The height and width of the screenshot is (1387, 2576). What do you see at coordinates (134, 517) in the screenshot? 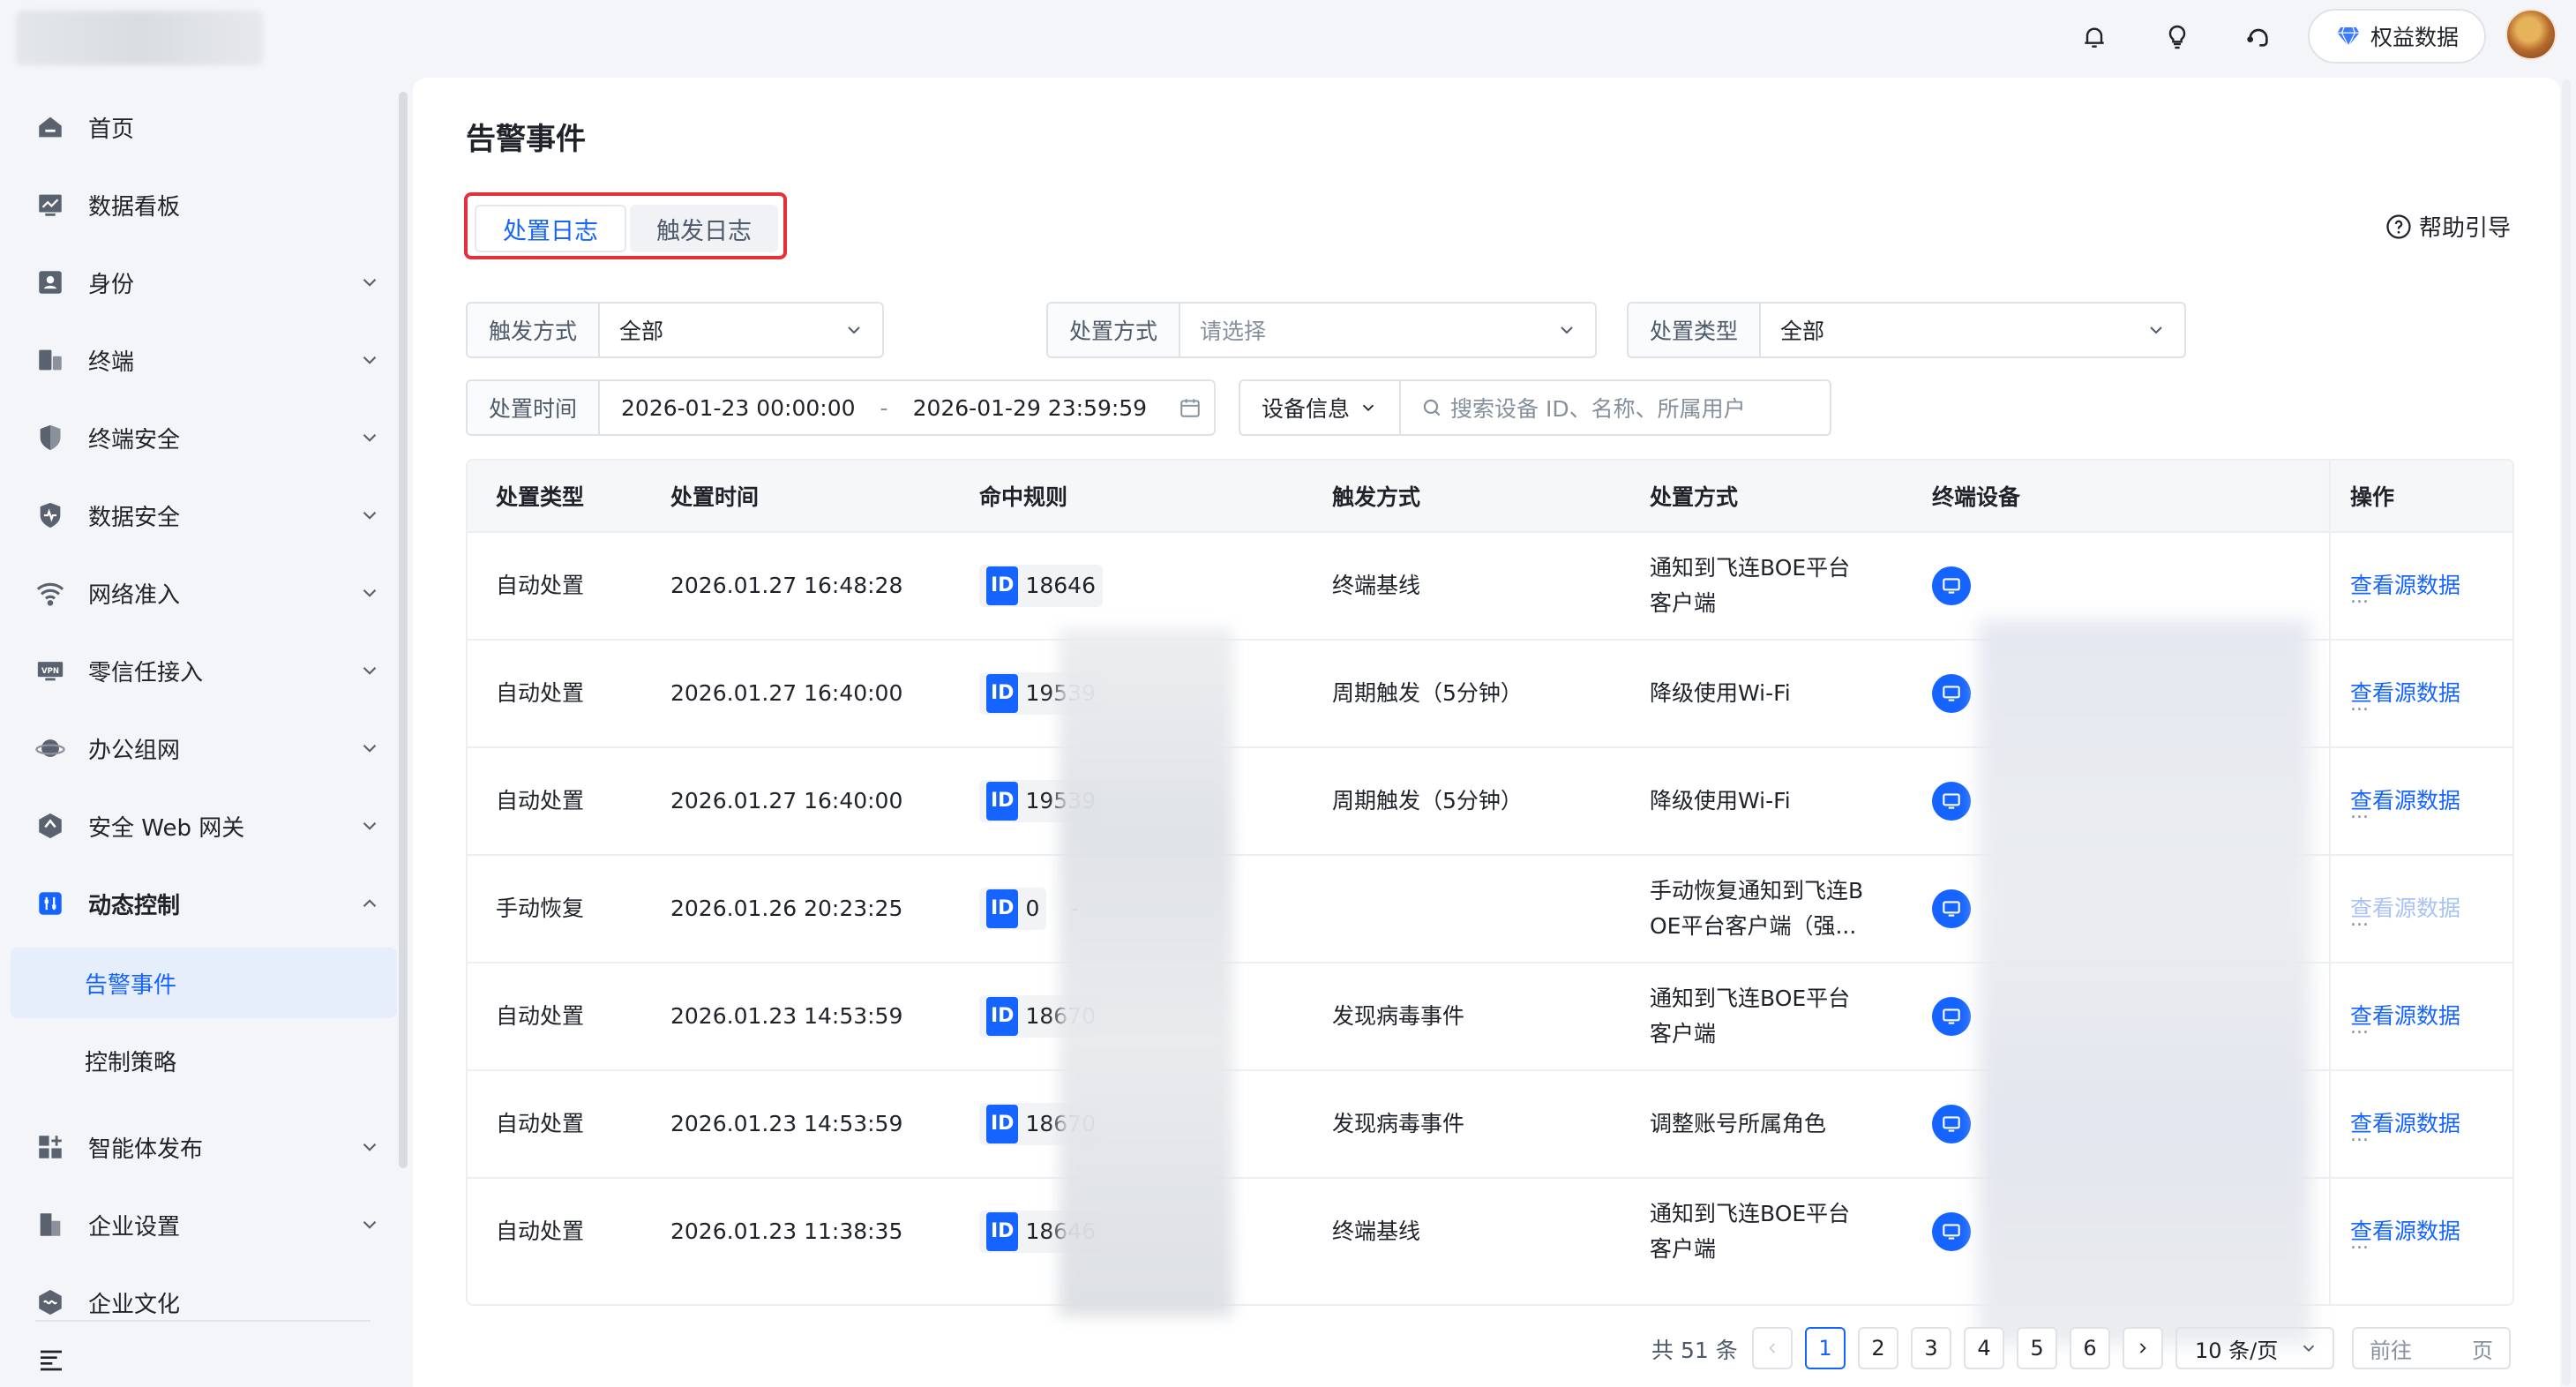
I see `sidebar-item-label: 数据安全` at bounding box center [134, 517].